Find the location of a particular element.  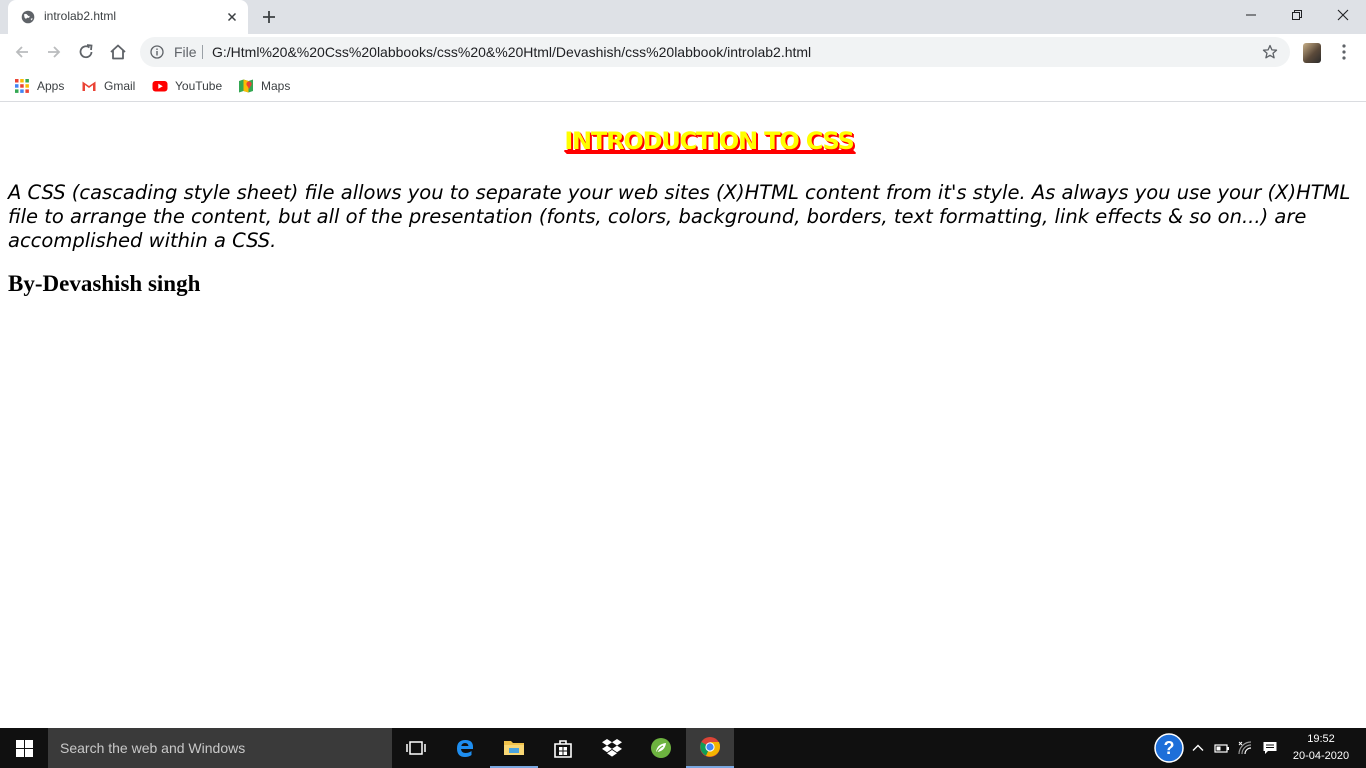

windows-logo-icon is located at coordinates (24, 748).